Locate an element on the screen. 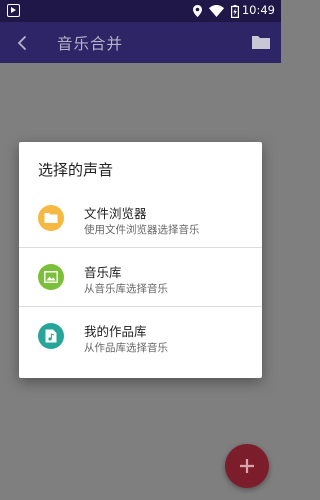 This screenshot has width=320, height=500. page-title: 音乐合并 is located at coordinates (90, 44).